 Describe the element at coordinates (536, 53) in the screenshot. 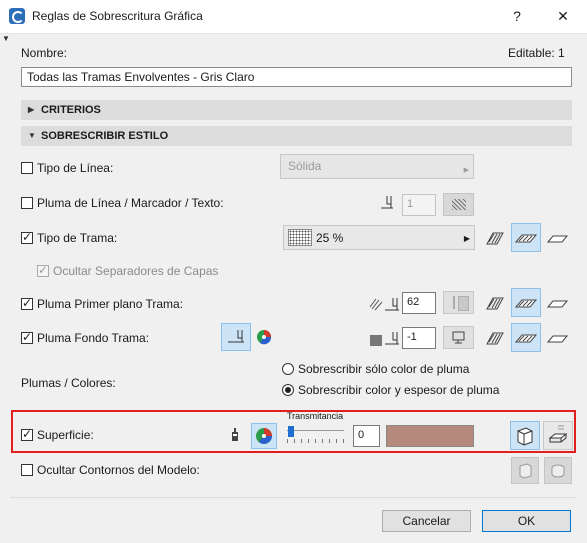

I see `editable-count: Editable: 1` at that location.